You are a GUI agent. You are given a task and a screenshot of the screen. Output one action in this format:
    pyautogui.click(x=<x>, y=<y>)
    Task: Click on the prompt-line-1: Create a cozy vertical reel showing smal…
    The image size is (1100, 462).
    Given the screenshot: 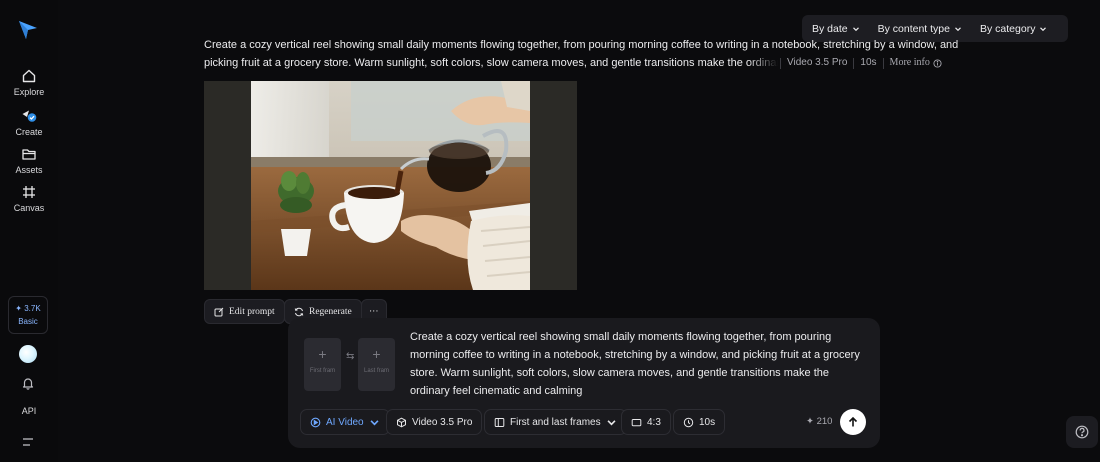 What is the action you would take?
    pyautogui.click(x=581, y=45)
    